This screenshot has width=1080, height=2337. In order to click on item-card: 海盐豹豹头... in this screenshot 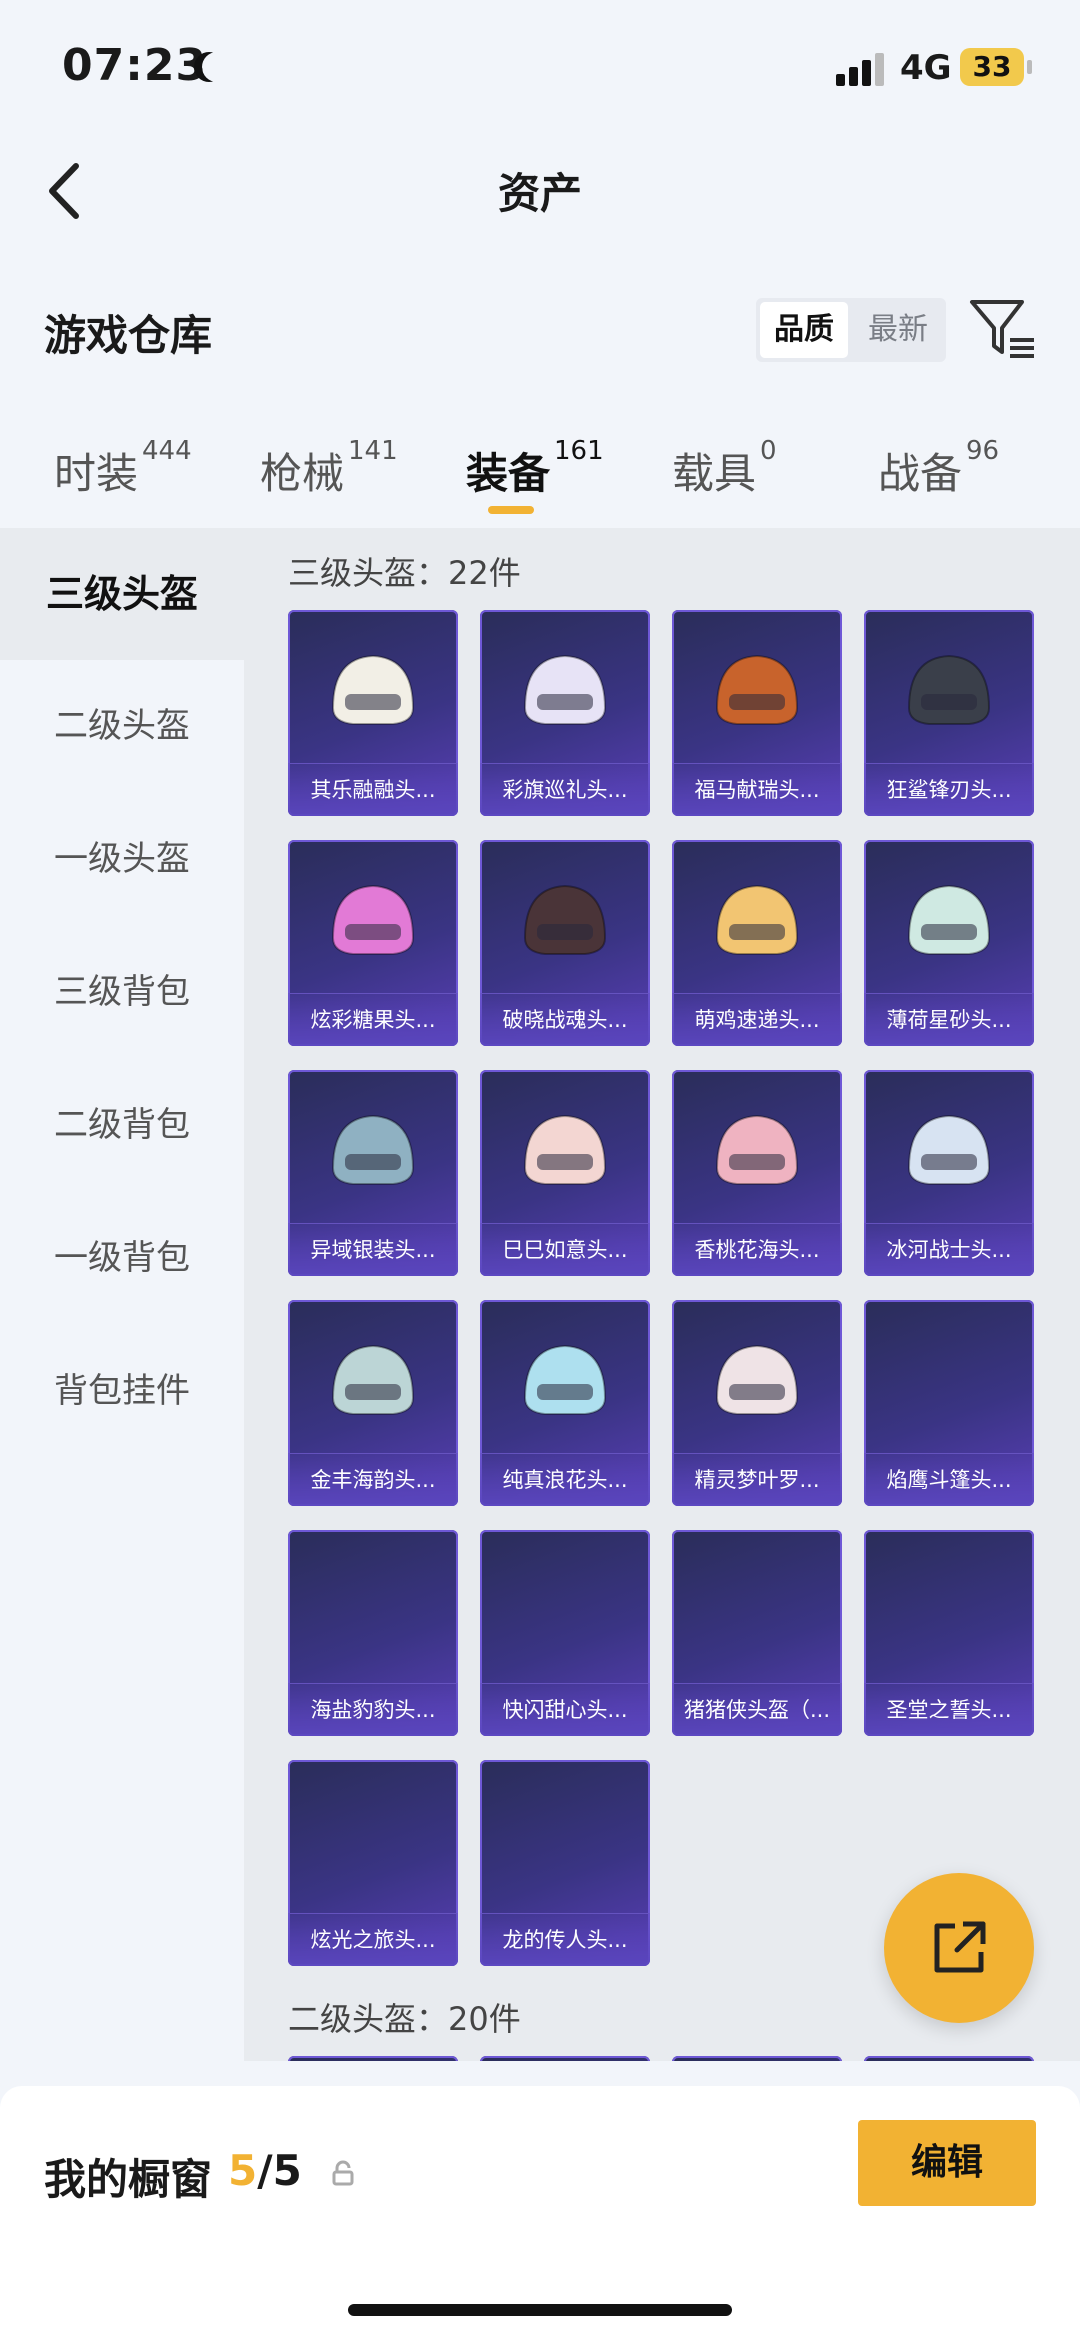, I will do `click(373, 1633)`.